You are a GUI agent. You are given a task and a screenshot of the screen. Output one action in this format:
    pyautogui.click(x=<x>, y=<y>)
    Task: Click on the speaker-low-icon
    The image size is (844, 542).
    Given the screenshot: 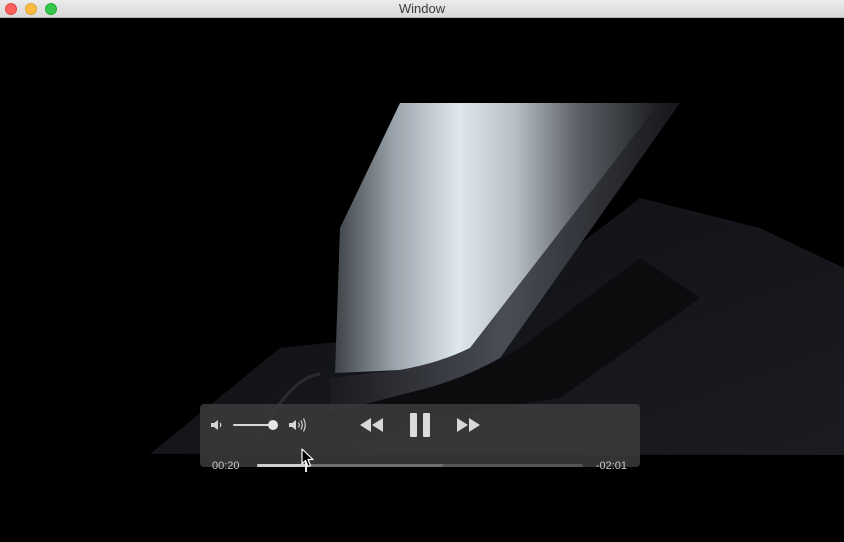 What is the action you would take?
    pyautogui.click(x=216, y=425)
    